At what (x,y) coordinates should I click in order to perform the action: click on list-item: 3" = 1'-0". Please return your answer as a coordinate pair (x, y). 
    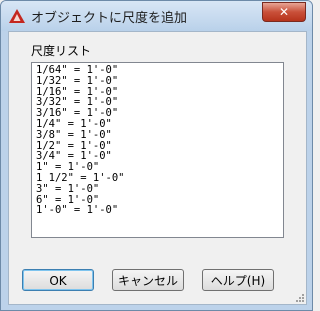
    Looking at the image, I should click on (80, 189).